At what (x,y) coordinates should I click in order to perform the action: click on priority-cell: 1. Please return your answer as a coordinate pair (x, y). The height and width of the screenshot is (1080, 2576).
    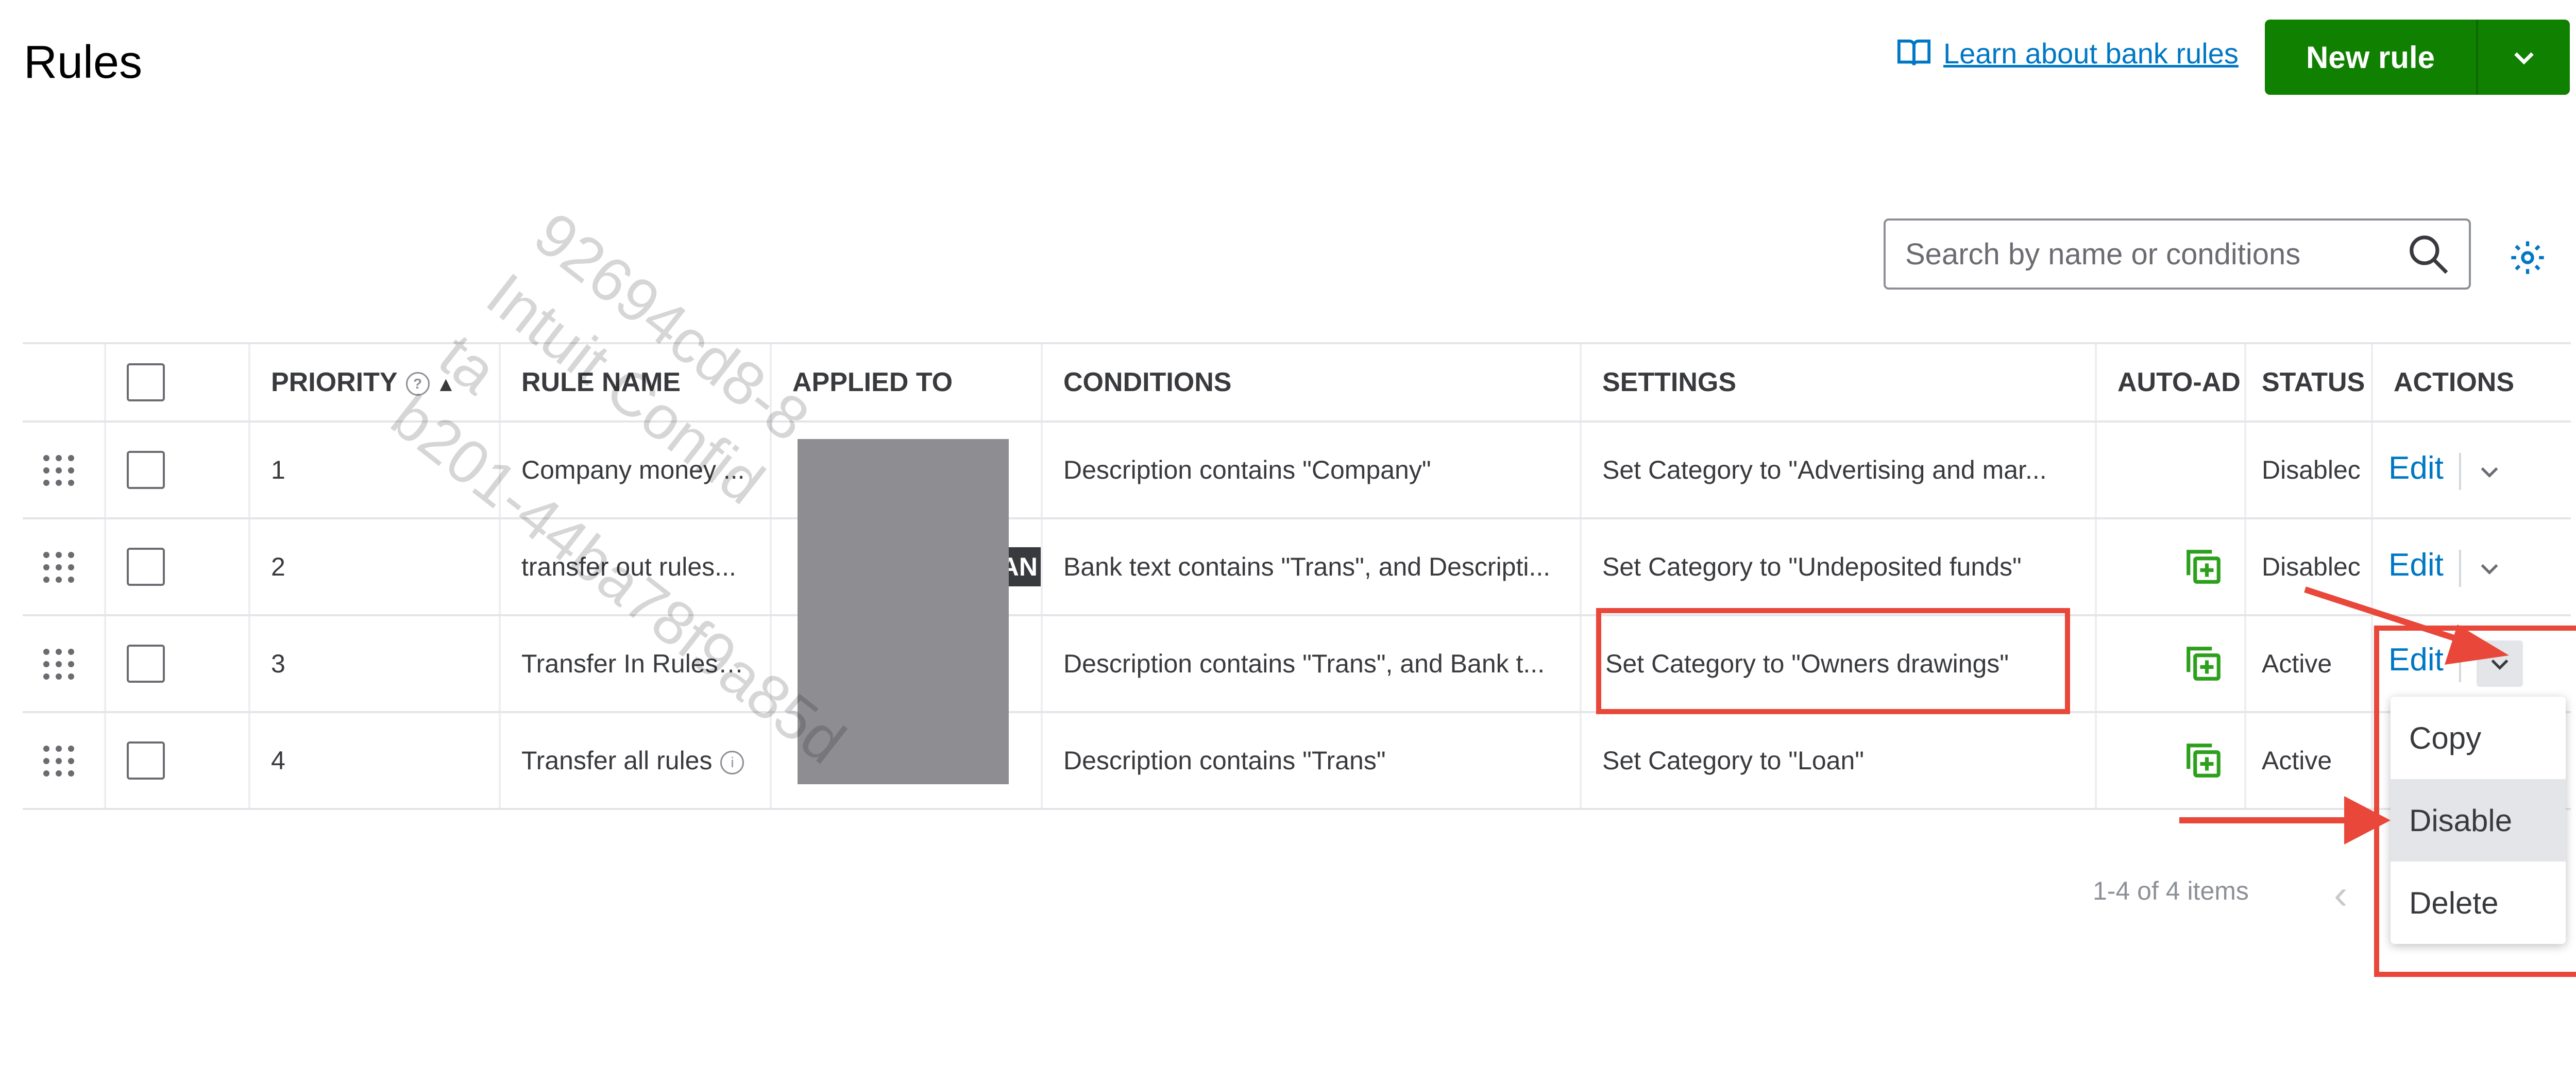
    Looking at the image, I should click on (374, 470).